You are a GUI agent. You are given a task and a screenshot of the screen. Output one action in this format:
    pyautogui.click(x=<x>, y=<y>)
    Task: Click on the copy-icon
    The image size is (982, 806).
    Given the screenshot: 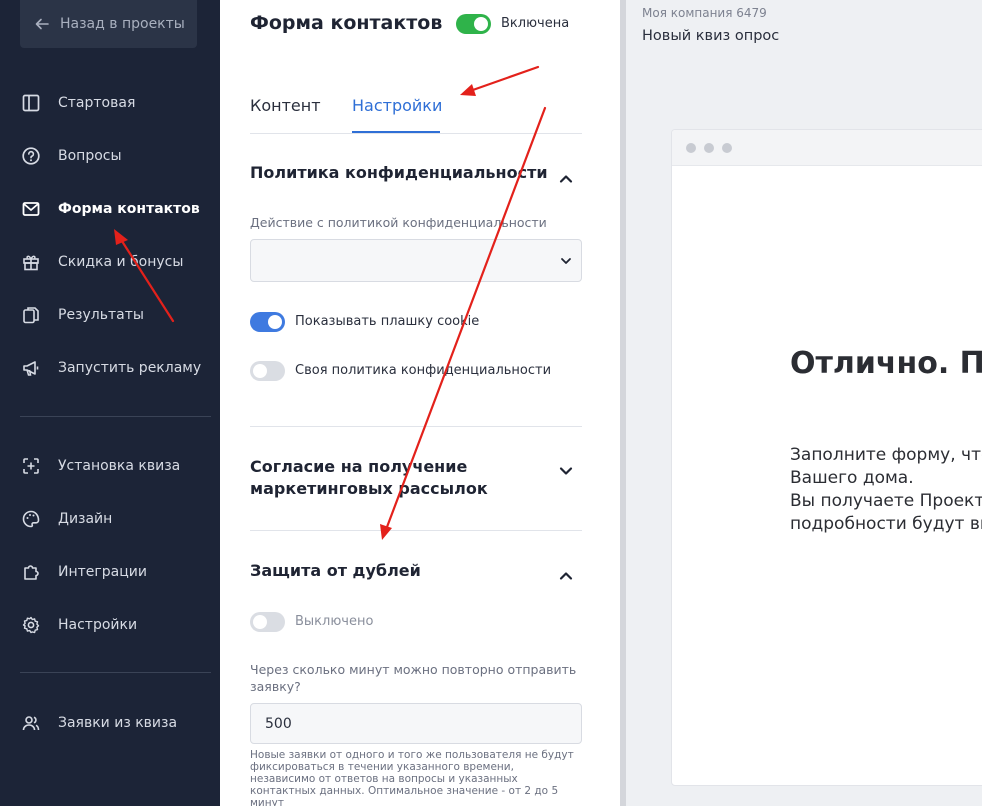 What is the action you would take?
    pyautogui.click(x=31, y=315)
    